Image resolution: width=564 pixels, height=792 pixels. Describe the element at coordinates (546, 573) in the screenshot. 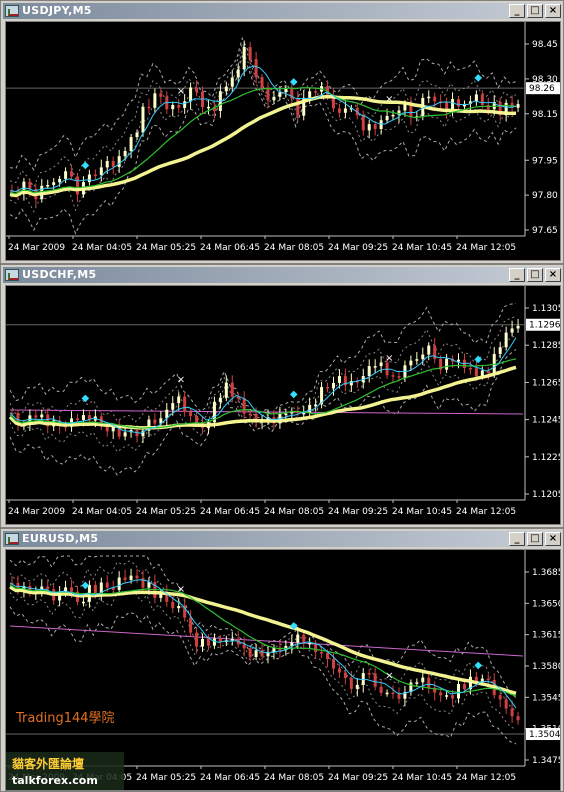

I see `price-tick-label: 1.3685` at that location.